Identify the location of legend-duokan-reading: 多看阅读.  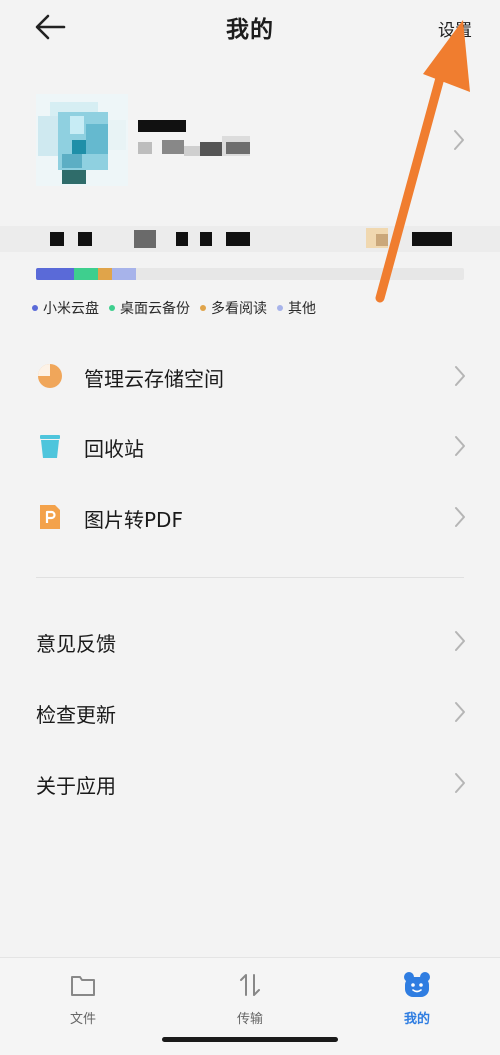
(233, 308).